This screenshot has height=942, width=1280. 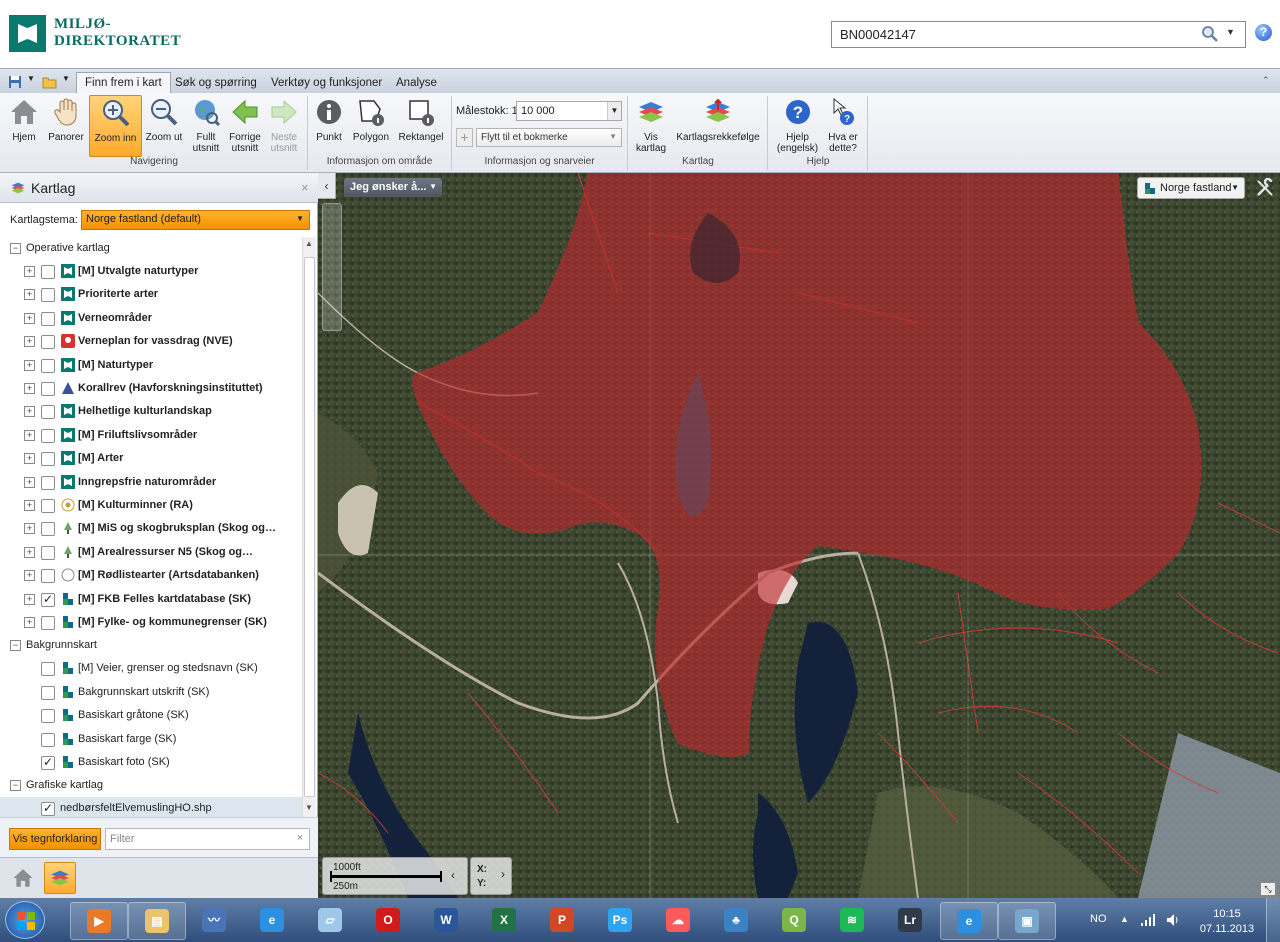 I want to click on scrollbar-thumb, so click(x=309, y=527).